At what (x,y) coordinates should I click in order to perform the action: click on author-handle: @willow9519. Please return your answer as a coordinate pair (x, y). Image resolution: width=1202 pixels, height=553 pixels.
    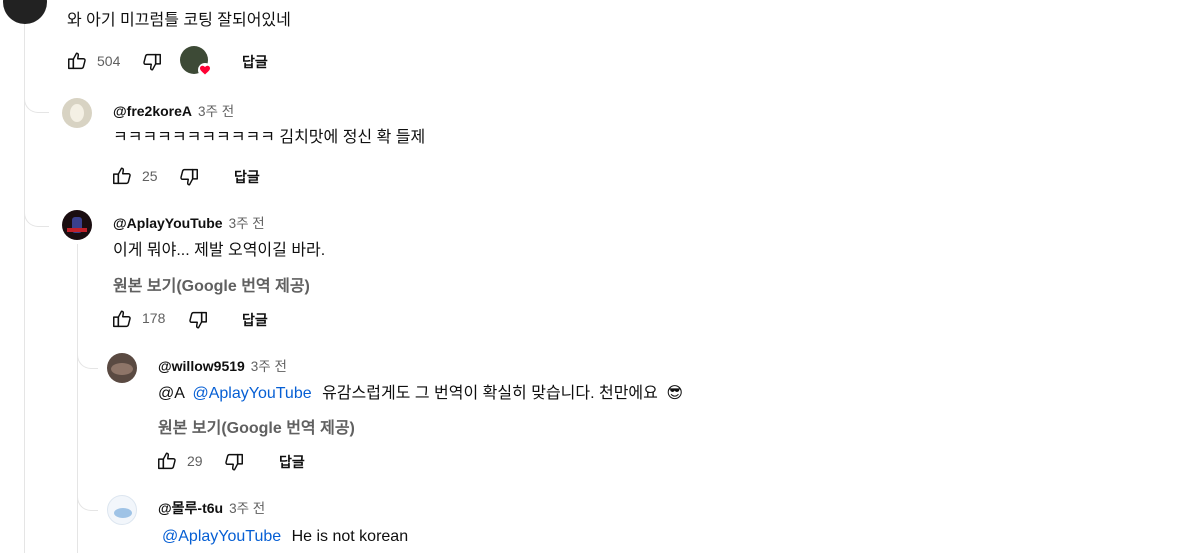
    Looking at the image, I should click on (201, 366).